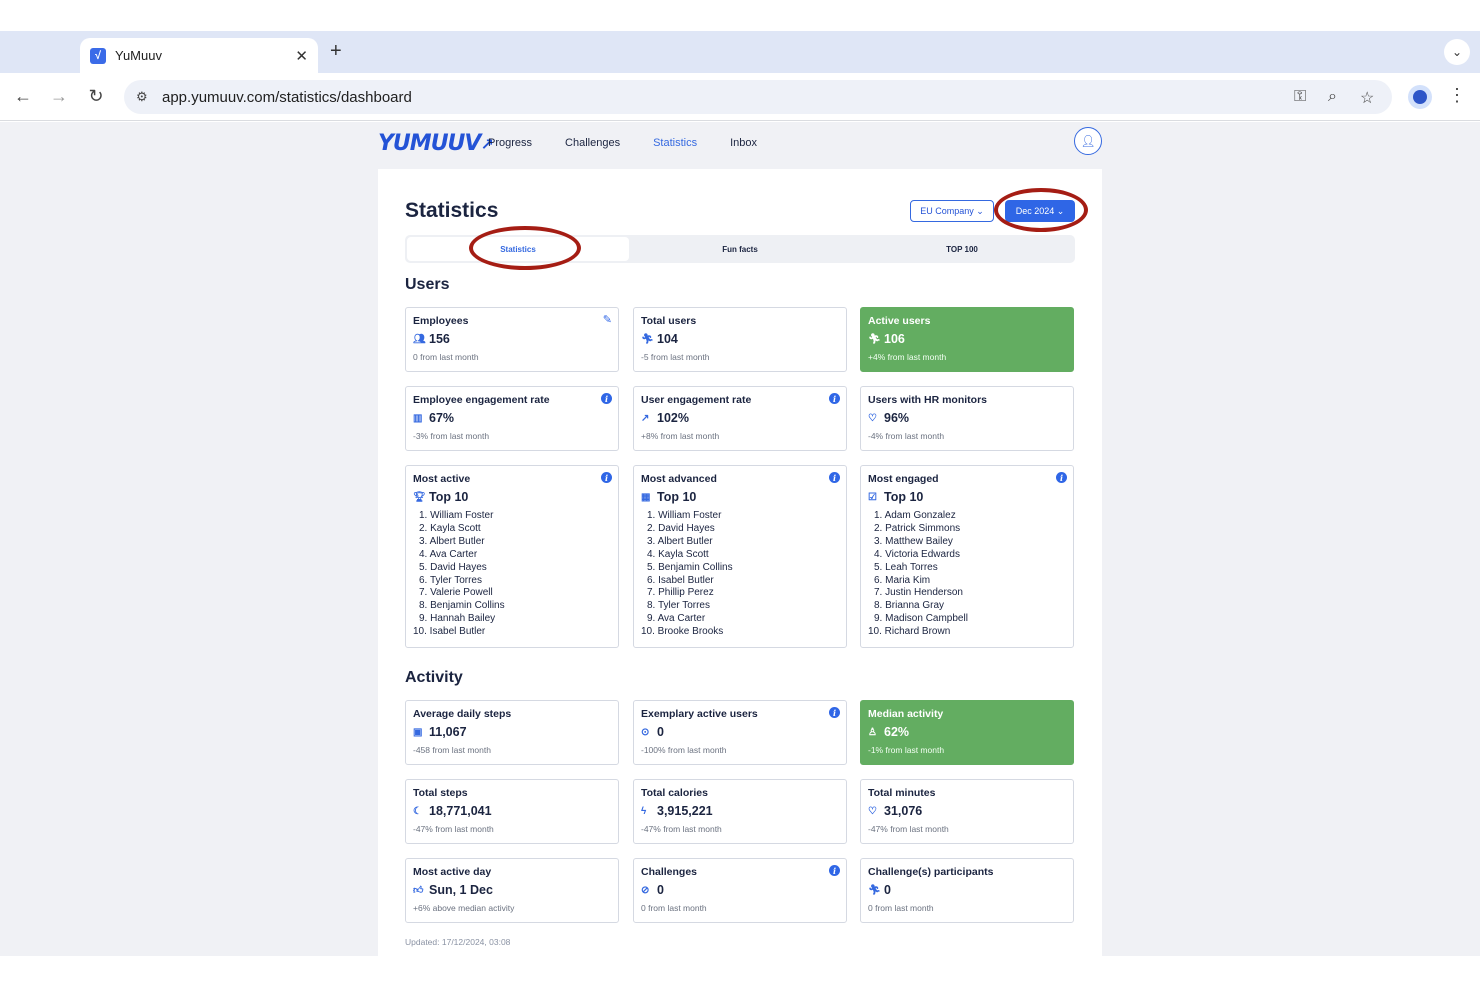  What do you see at coordinates (59, 96) in the screenshot?
I see `forward-arrow-icon: →` at bounding box center [59, 96].